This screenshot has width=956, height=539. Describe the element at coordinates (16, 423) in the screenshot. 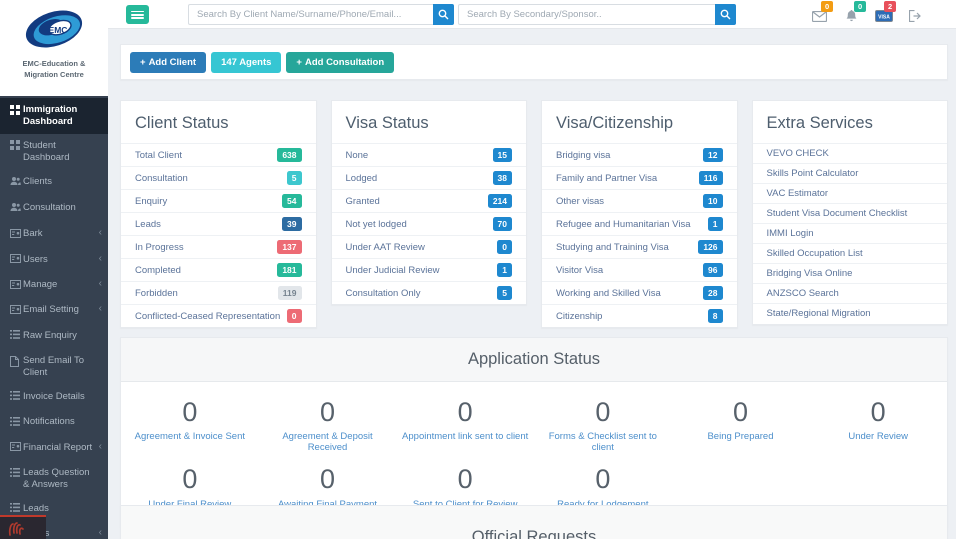

I see `list-icon` at that location.